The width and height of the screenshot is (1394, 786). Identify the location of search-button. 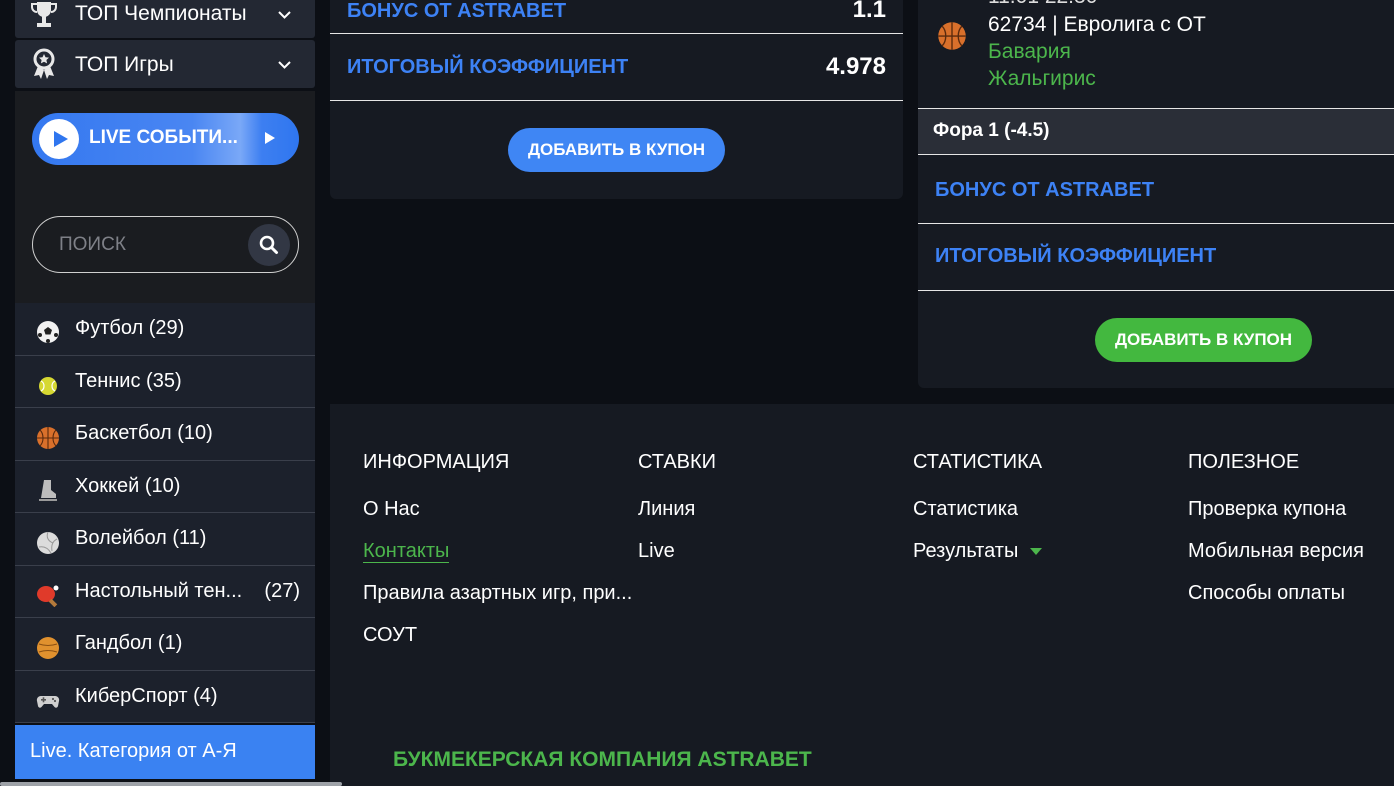
(269, 245).